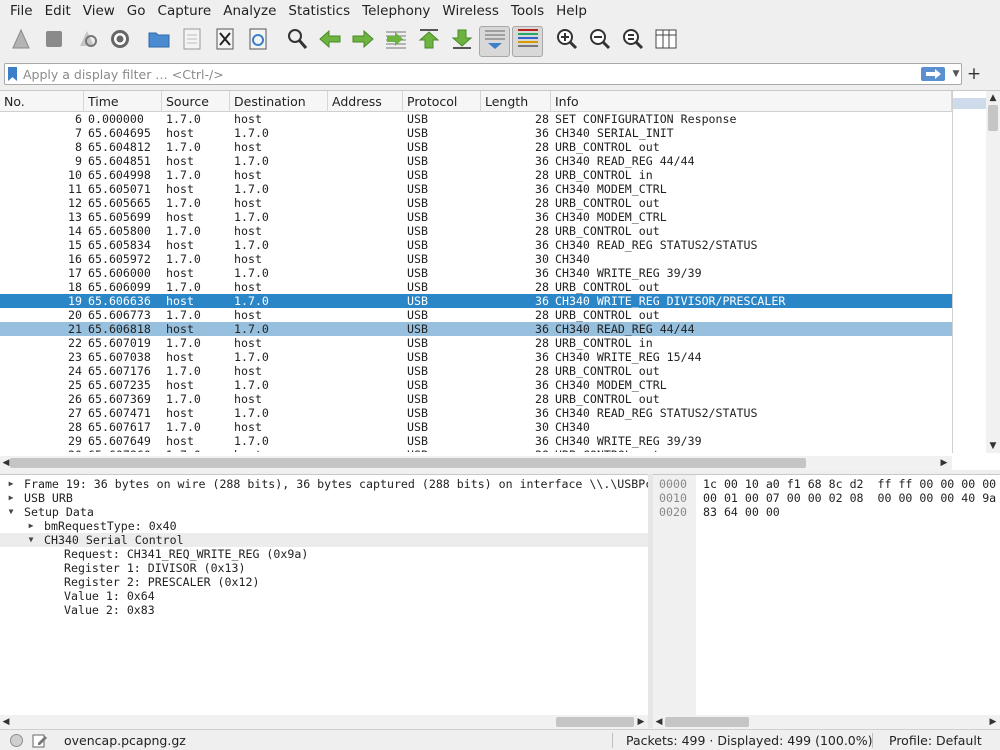  I want to click on capture-comment-icon, so click(40, 740).